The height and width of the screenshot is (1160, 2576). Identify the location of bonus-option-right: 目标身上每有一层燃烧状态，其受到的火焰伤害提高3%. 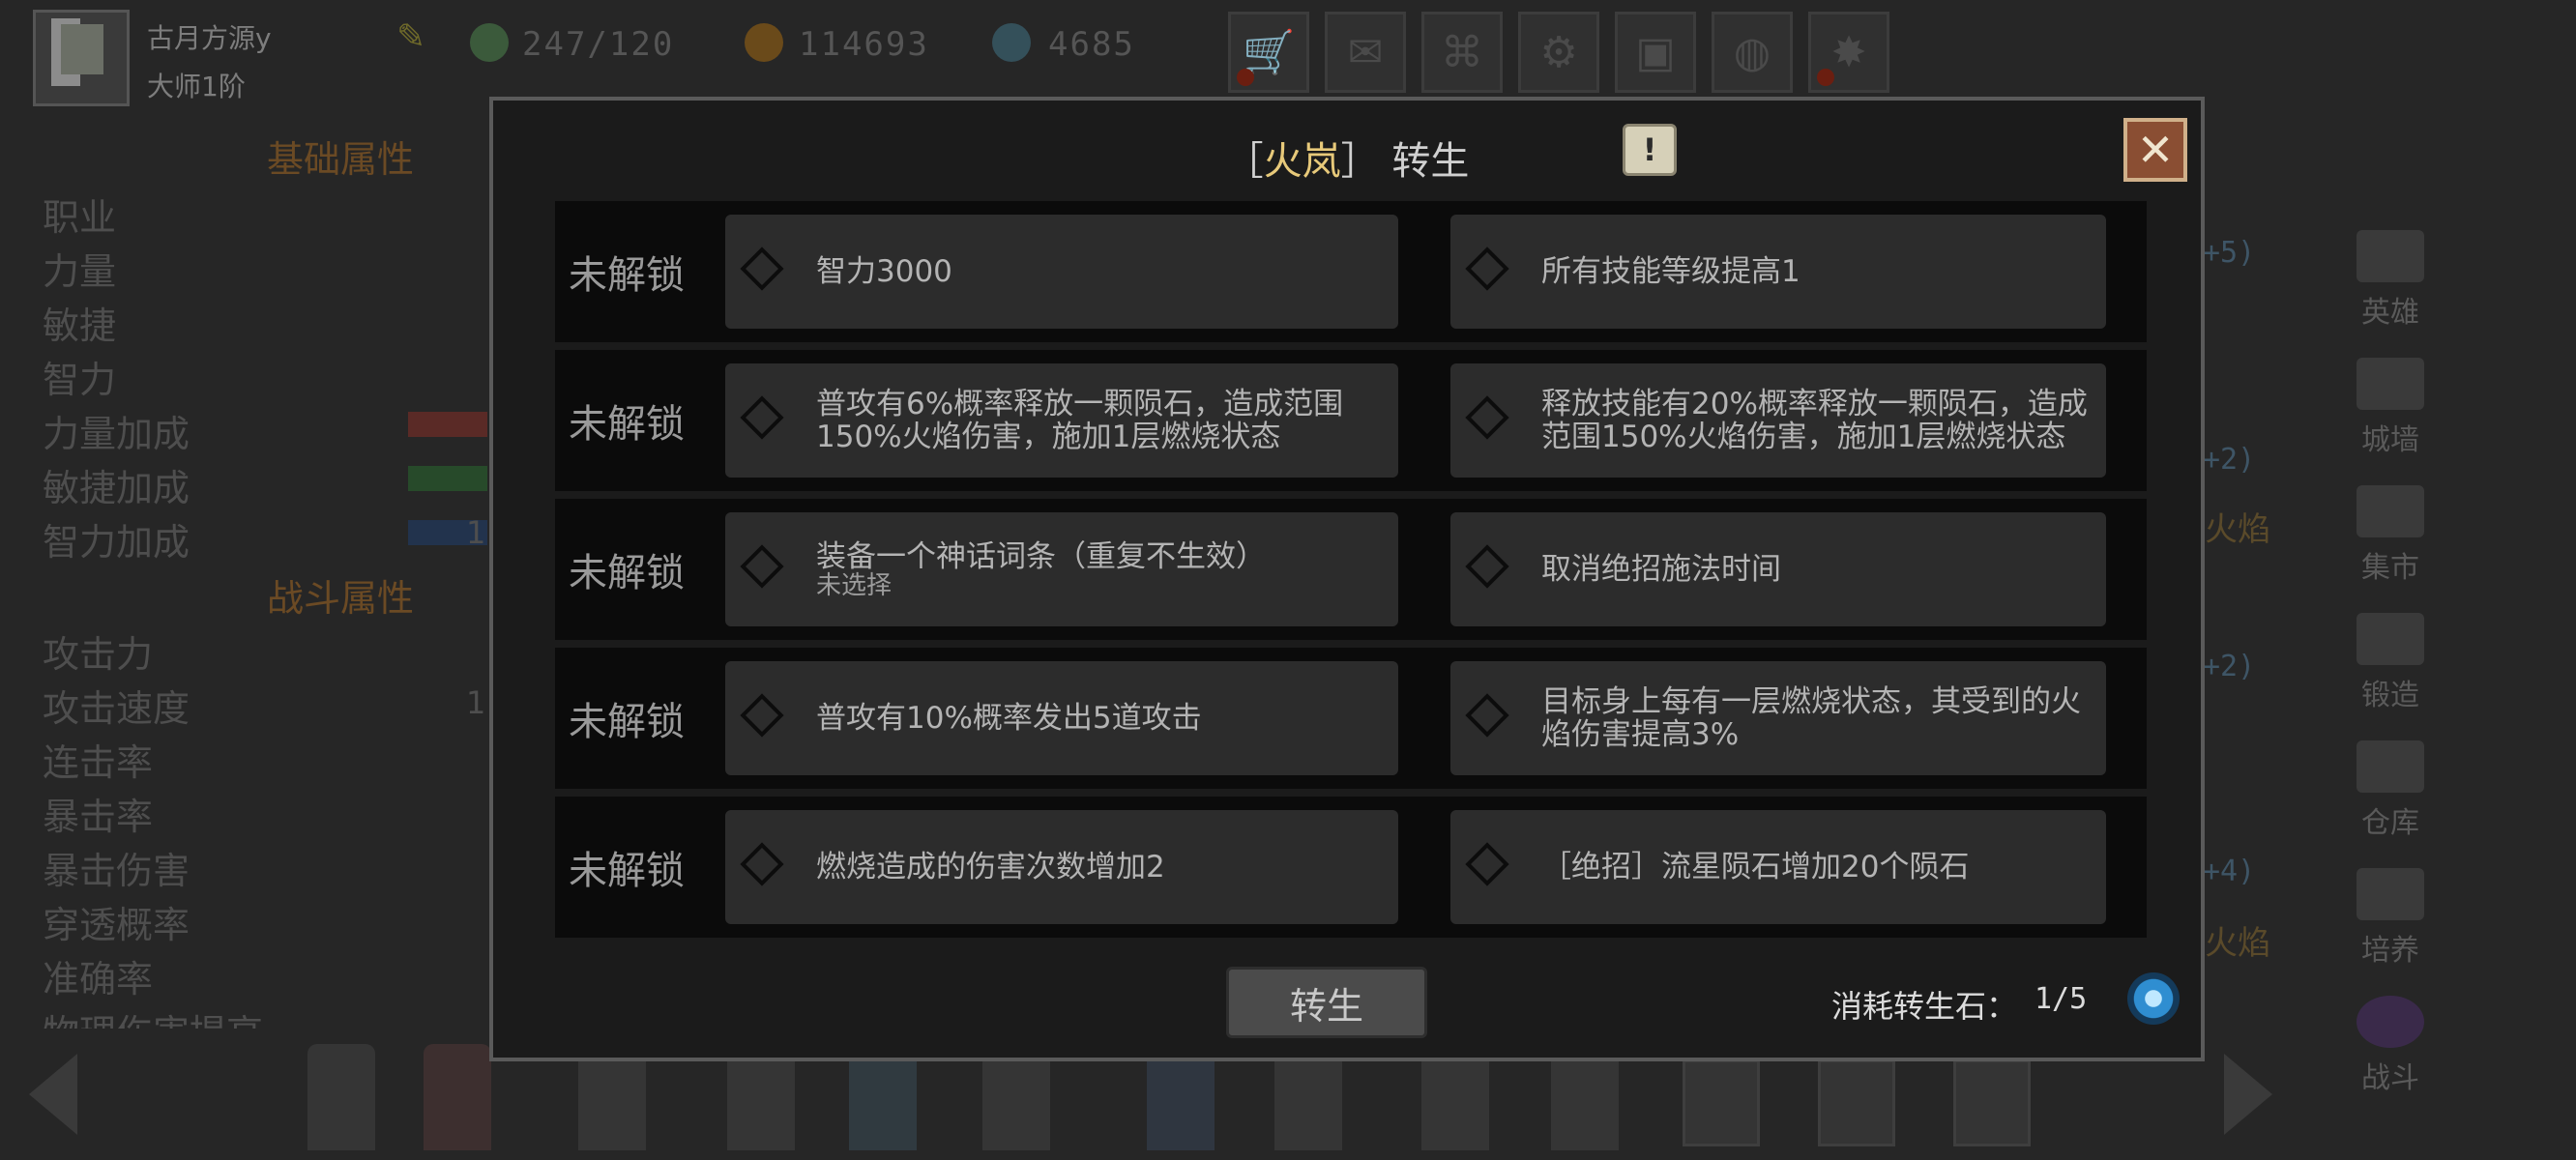
(1778, 718).